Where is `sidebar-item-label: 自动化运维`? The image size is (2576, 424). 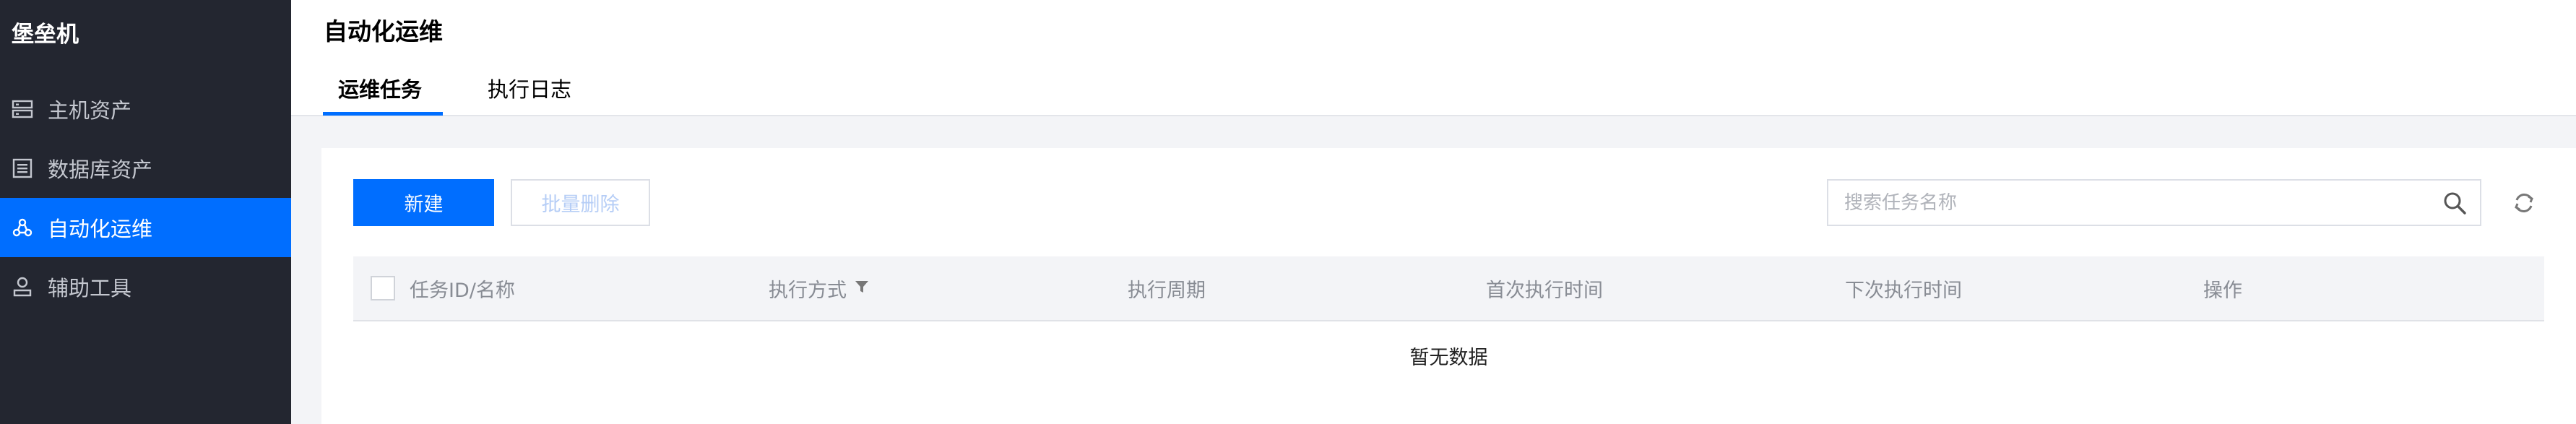 sidebar-item-label: 自动化运维 is located at coordinates (100, 229).